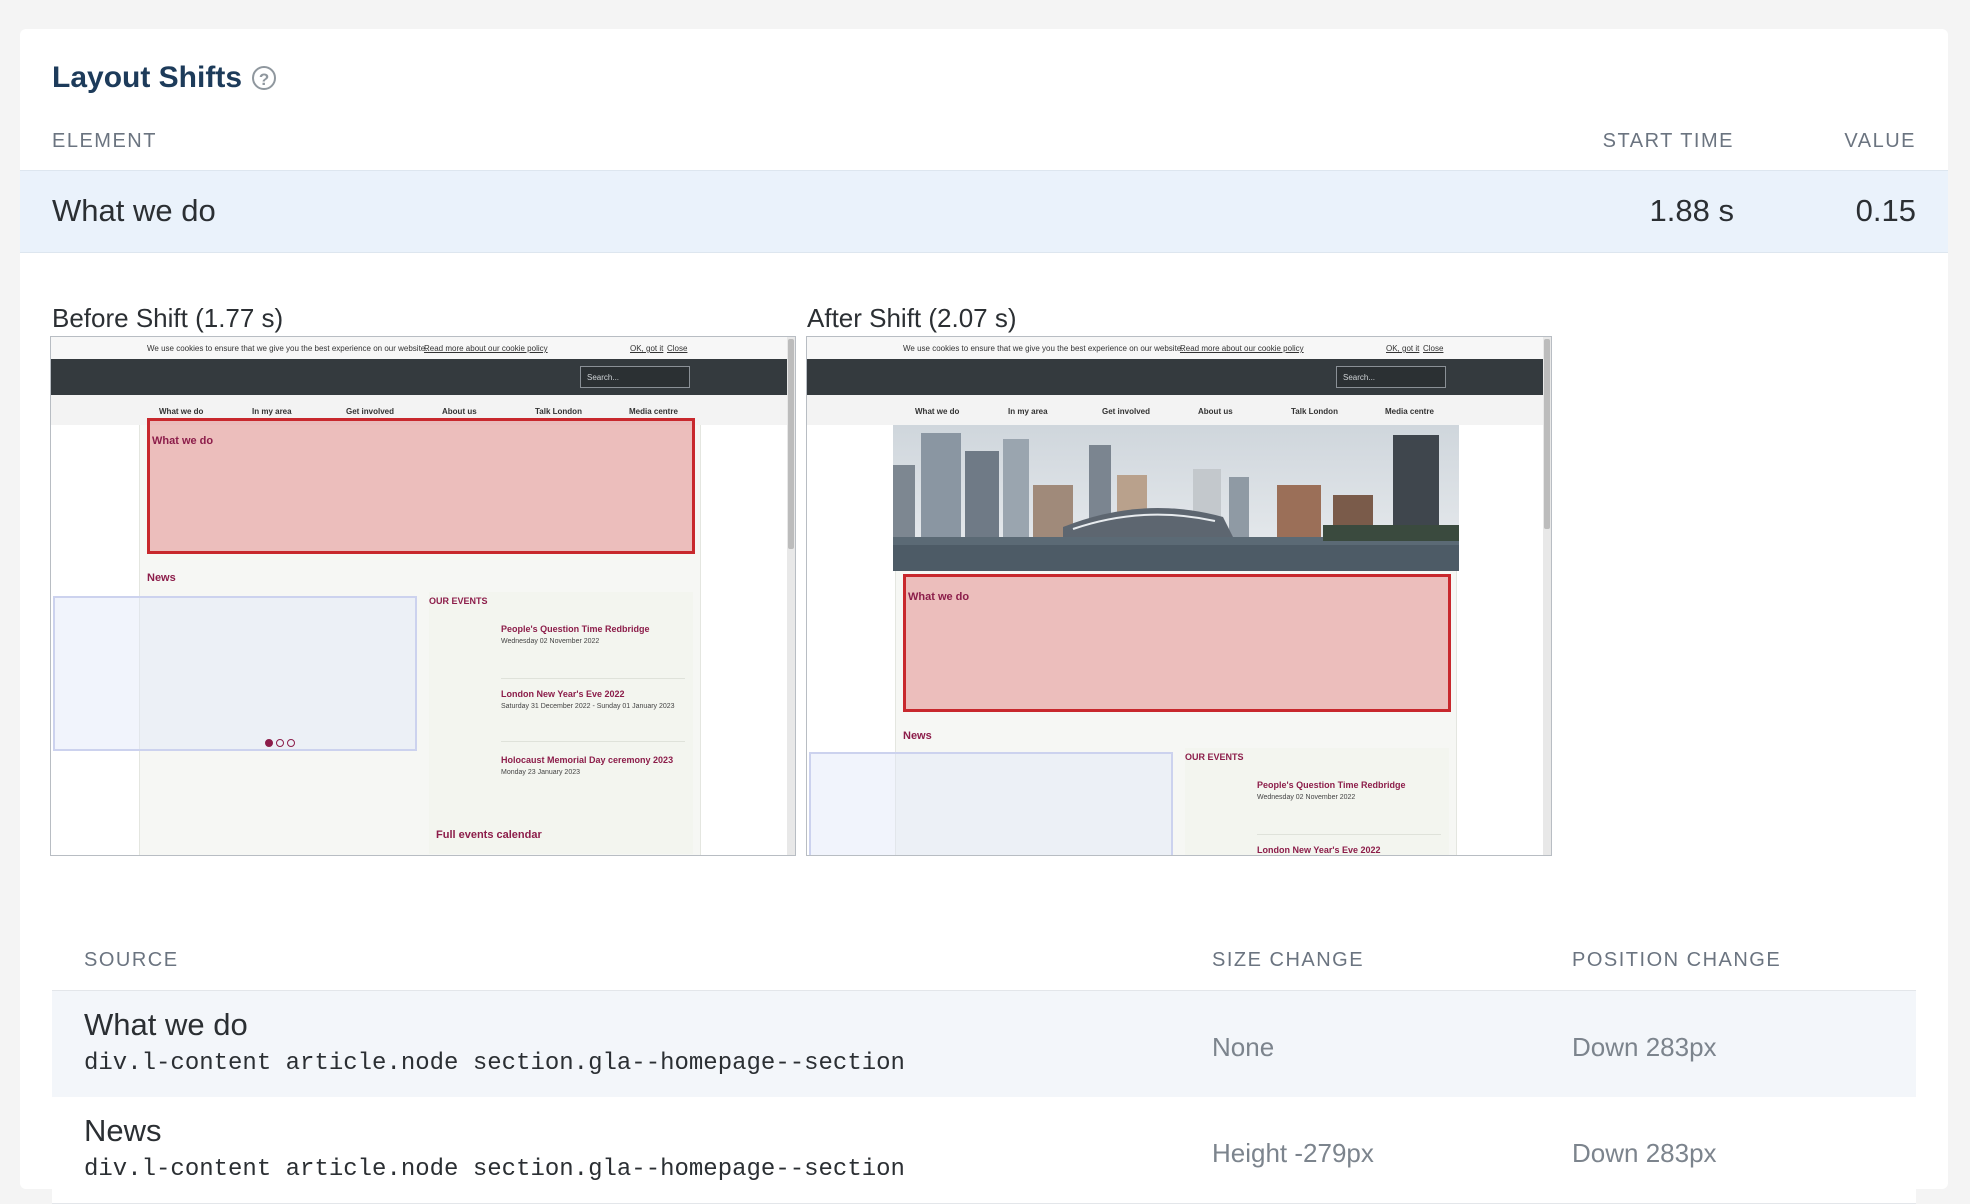 This screenshot has width=1970, height=1204. I want to click on source-name: News, so click(123, 1130).